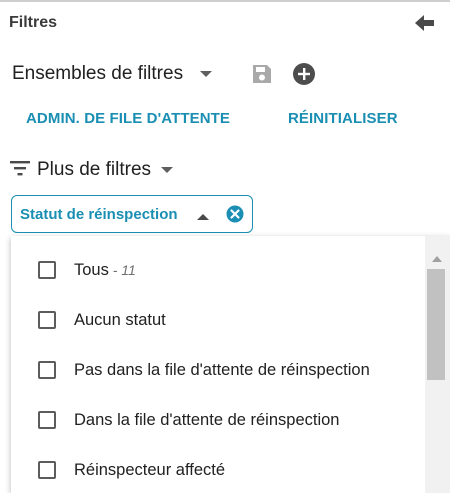 The width and height of the screenshot is (450, 493). Describe the element at coordinates (225, 23) in the screenshot. I see `filters-header: Filtres` at that location.